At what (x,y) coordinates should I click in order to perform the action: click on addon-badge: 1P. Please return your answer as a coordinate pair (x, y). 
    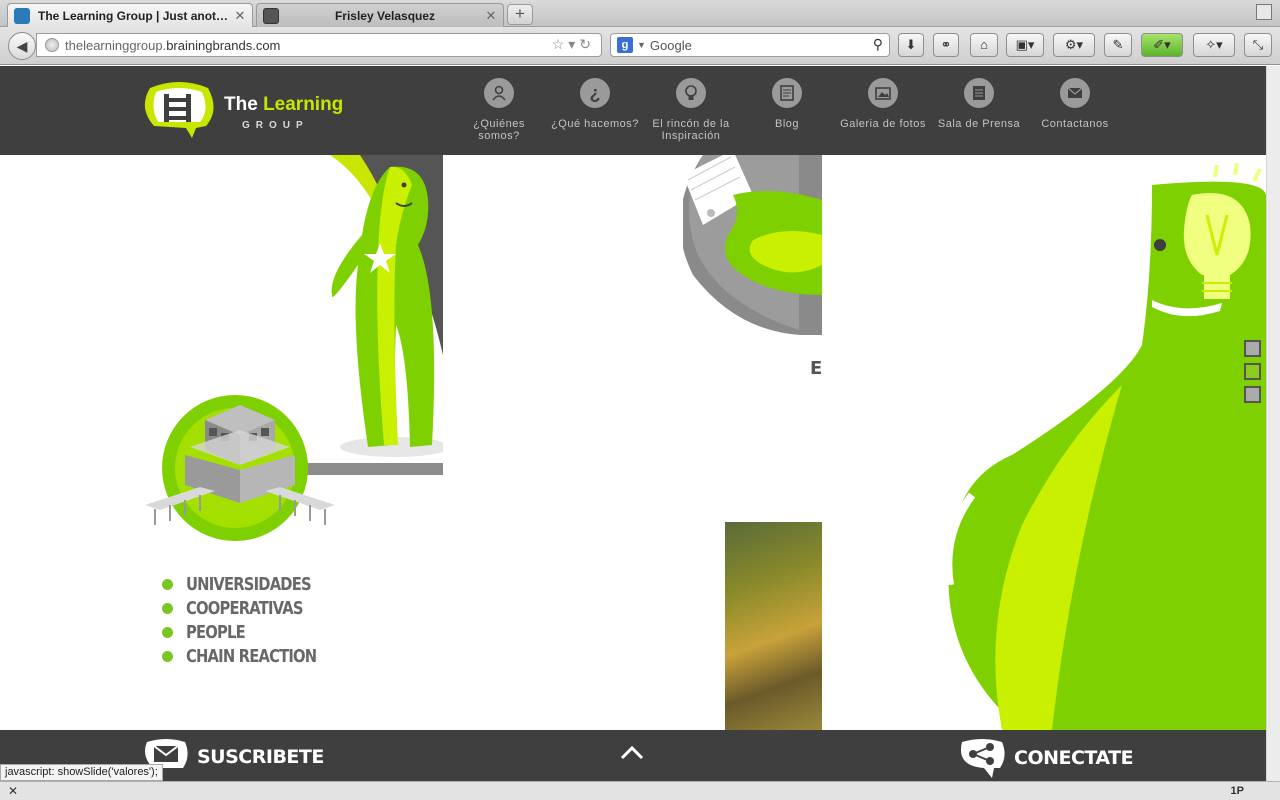
    Looking at the image, I should click on (1237, 791).